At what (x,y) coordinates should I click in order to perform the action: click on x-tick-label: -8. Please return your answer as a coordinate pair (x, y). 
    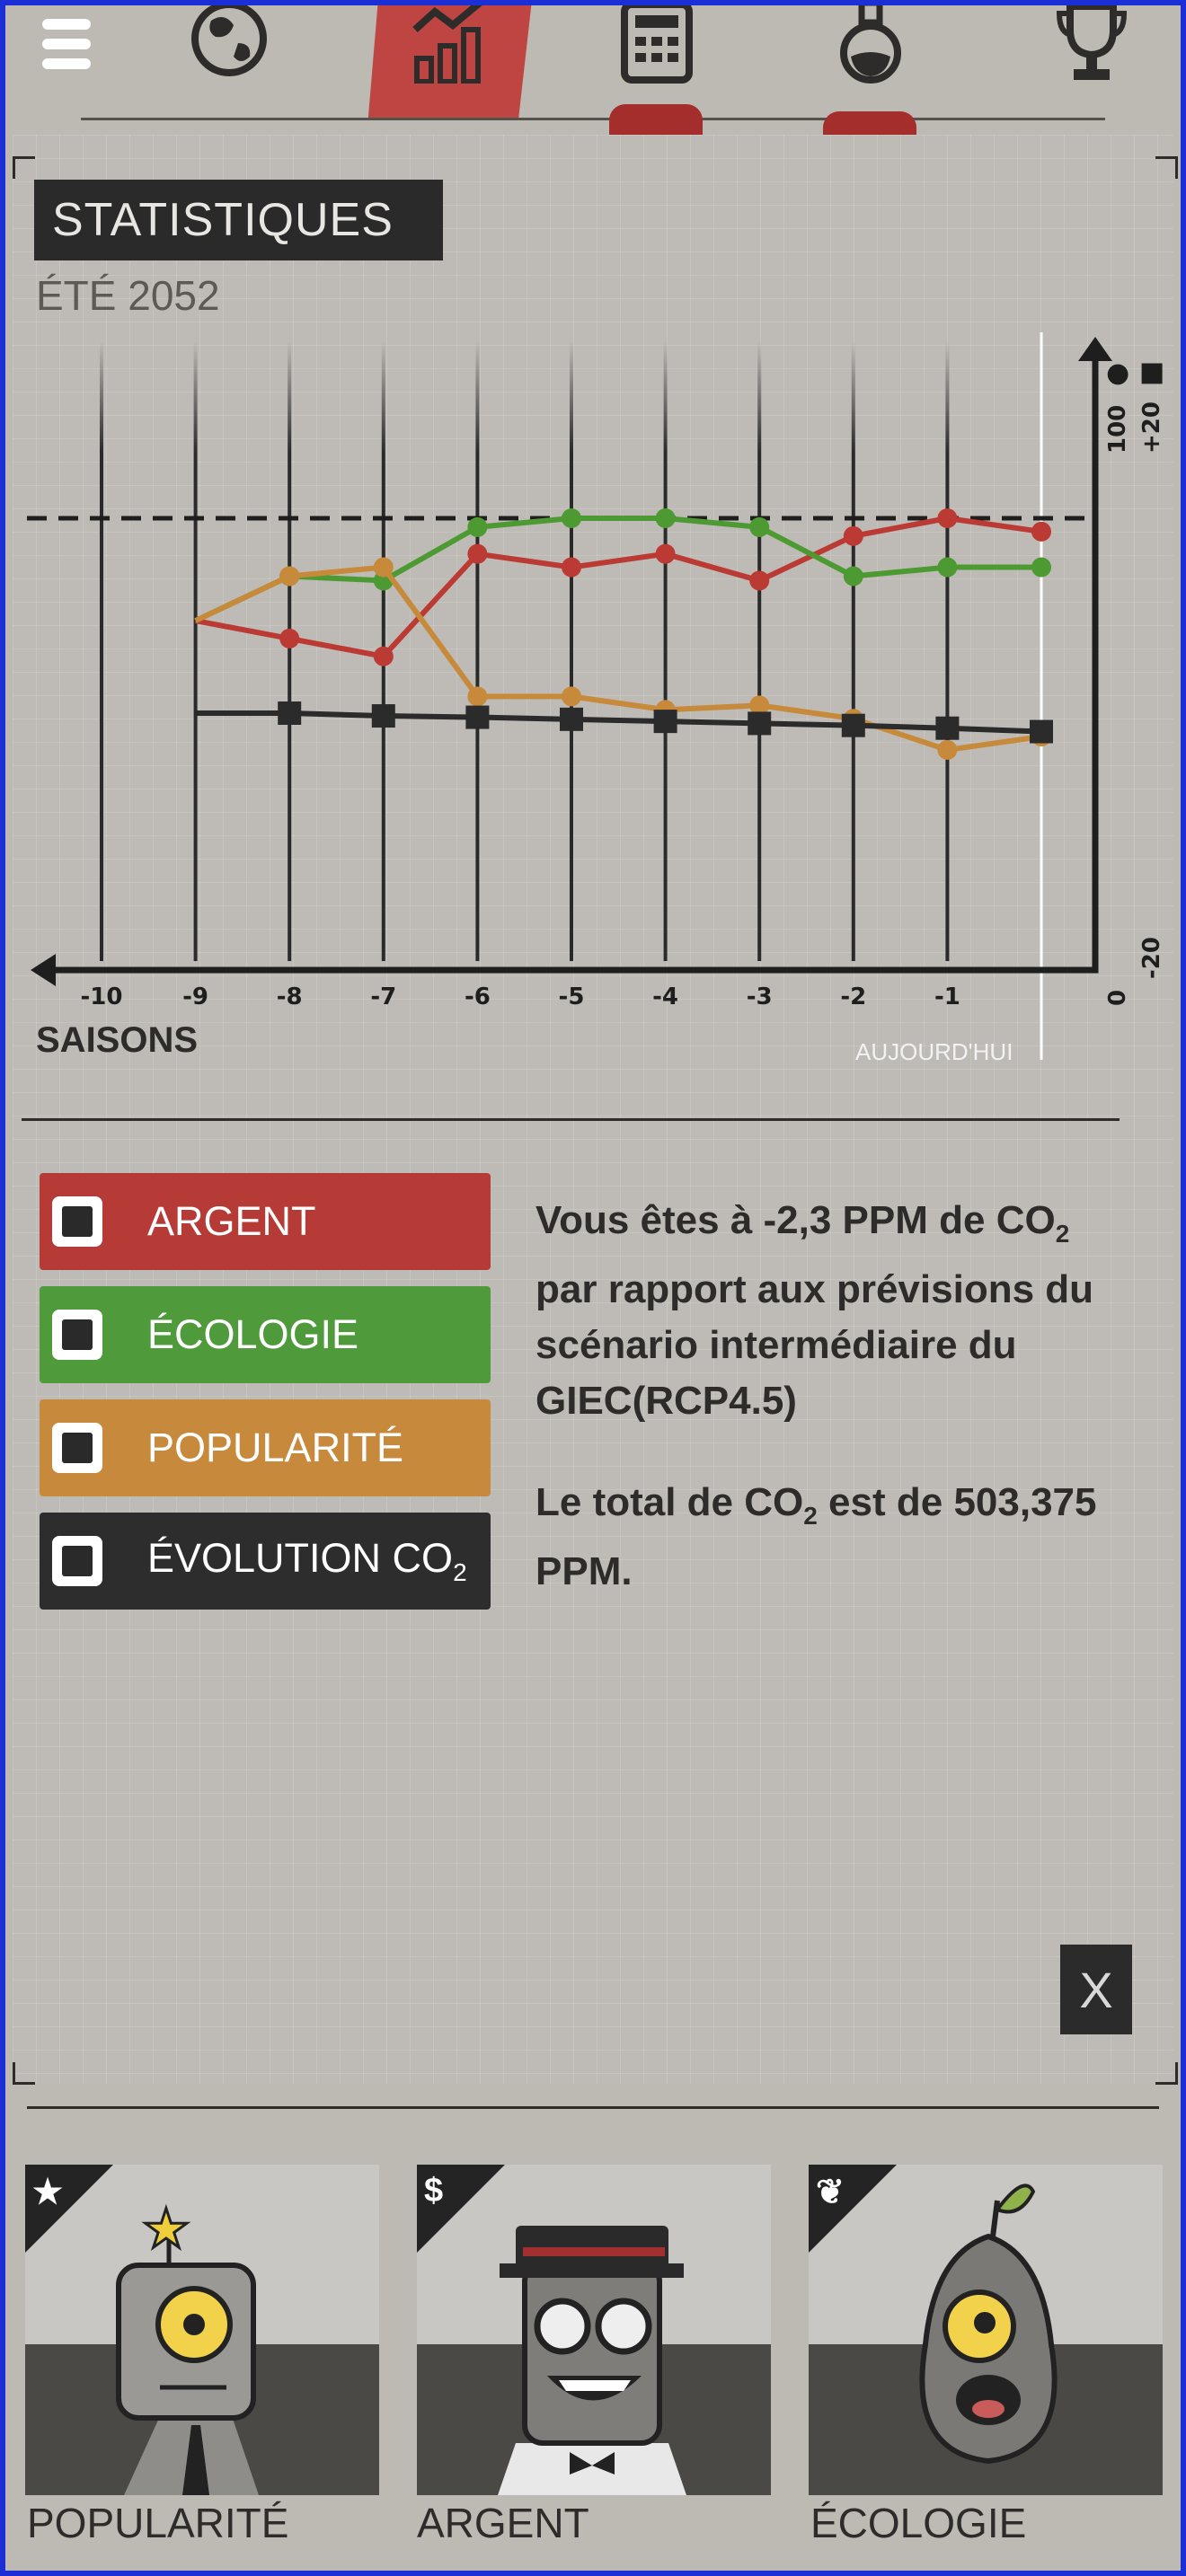
    Looking at the image, I should click on (290, 997).